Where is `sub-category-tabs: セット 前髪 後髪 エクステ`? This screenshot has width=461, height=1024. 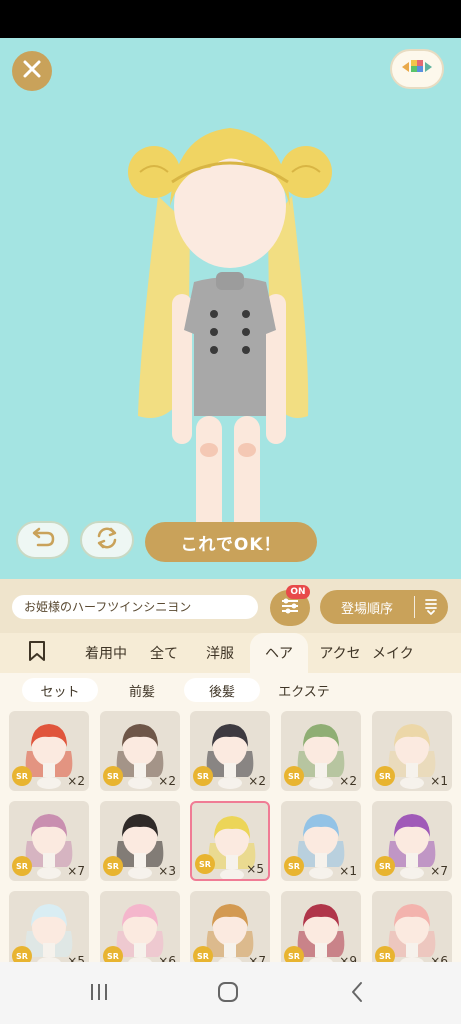
sub-category-tabs: セット 前髪 後髪 エクステ is located at coordinates (230, 690).